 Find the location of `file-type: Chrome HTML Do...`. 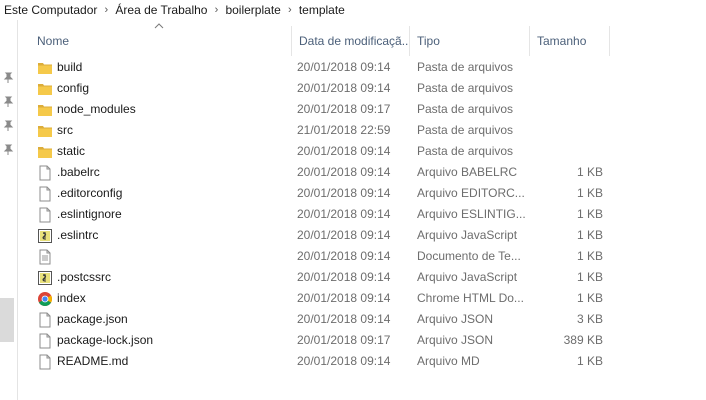

file-type: Chrome HTML Do... is located at coordinates (470, 298).